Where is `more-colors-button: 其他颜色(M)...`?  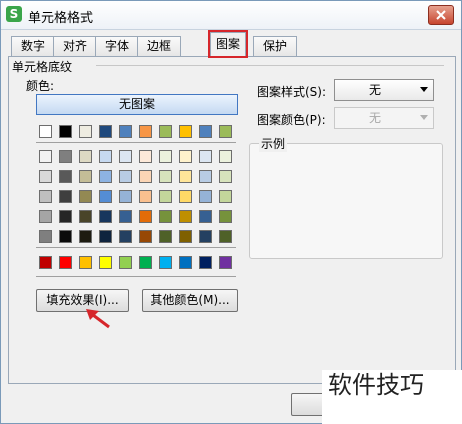 more-colors-button: 其他颜色(M)... is located at coordinates (190, 300).